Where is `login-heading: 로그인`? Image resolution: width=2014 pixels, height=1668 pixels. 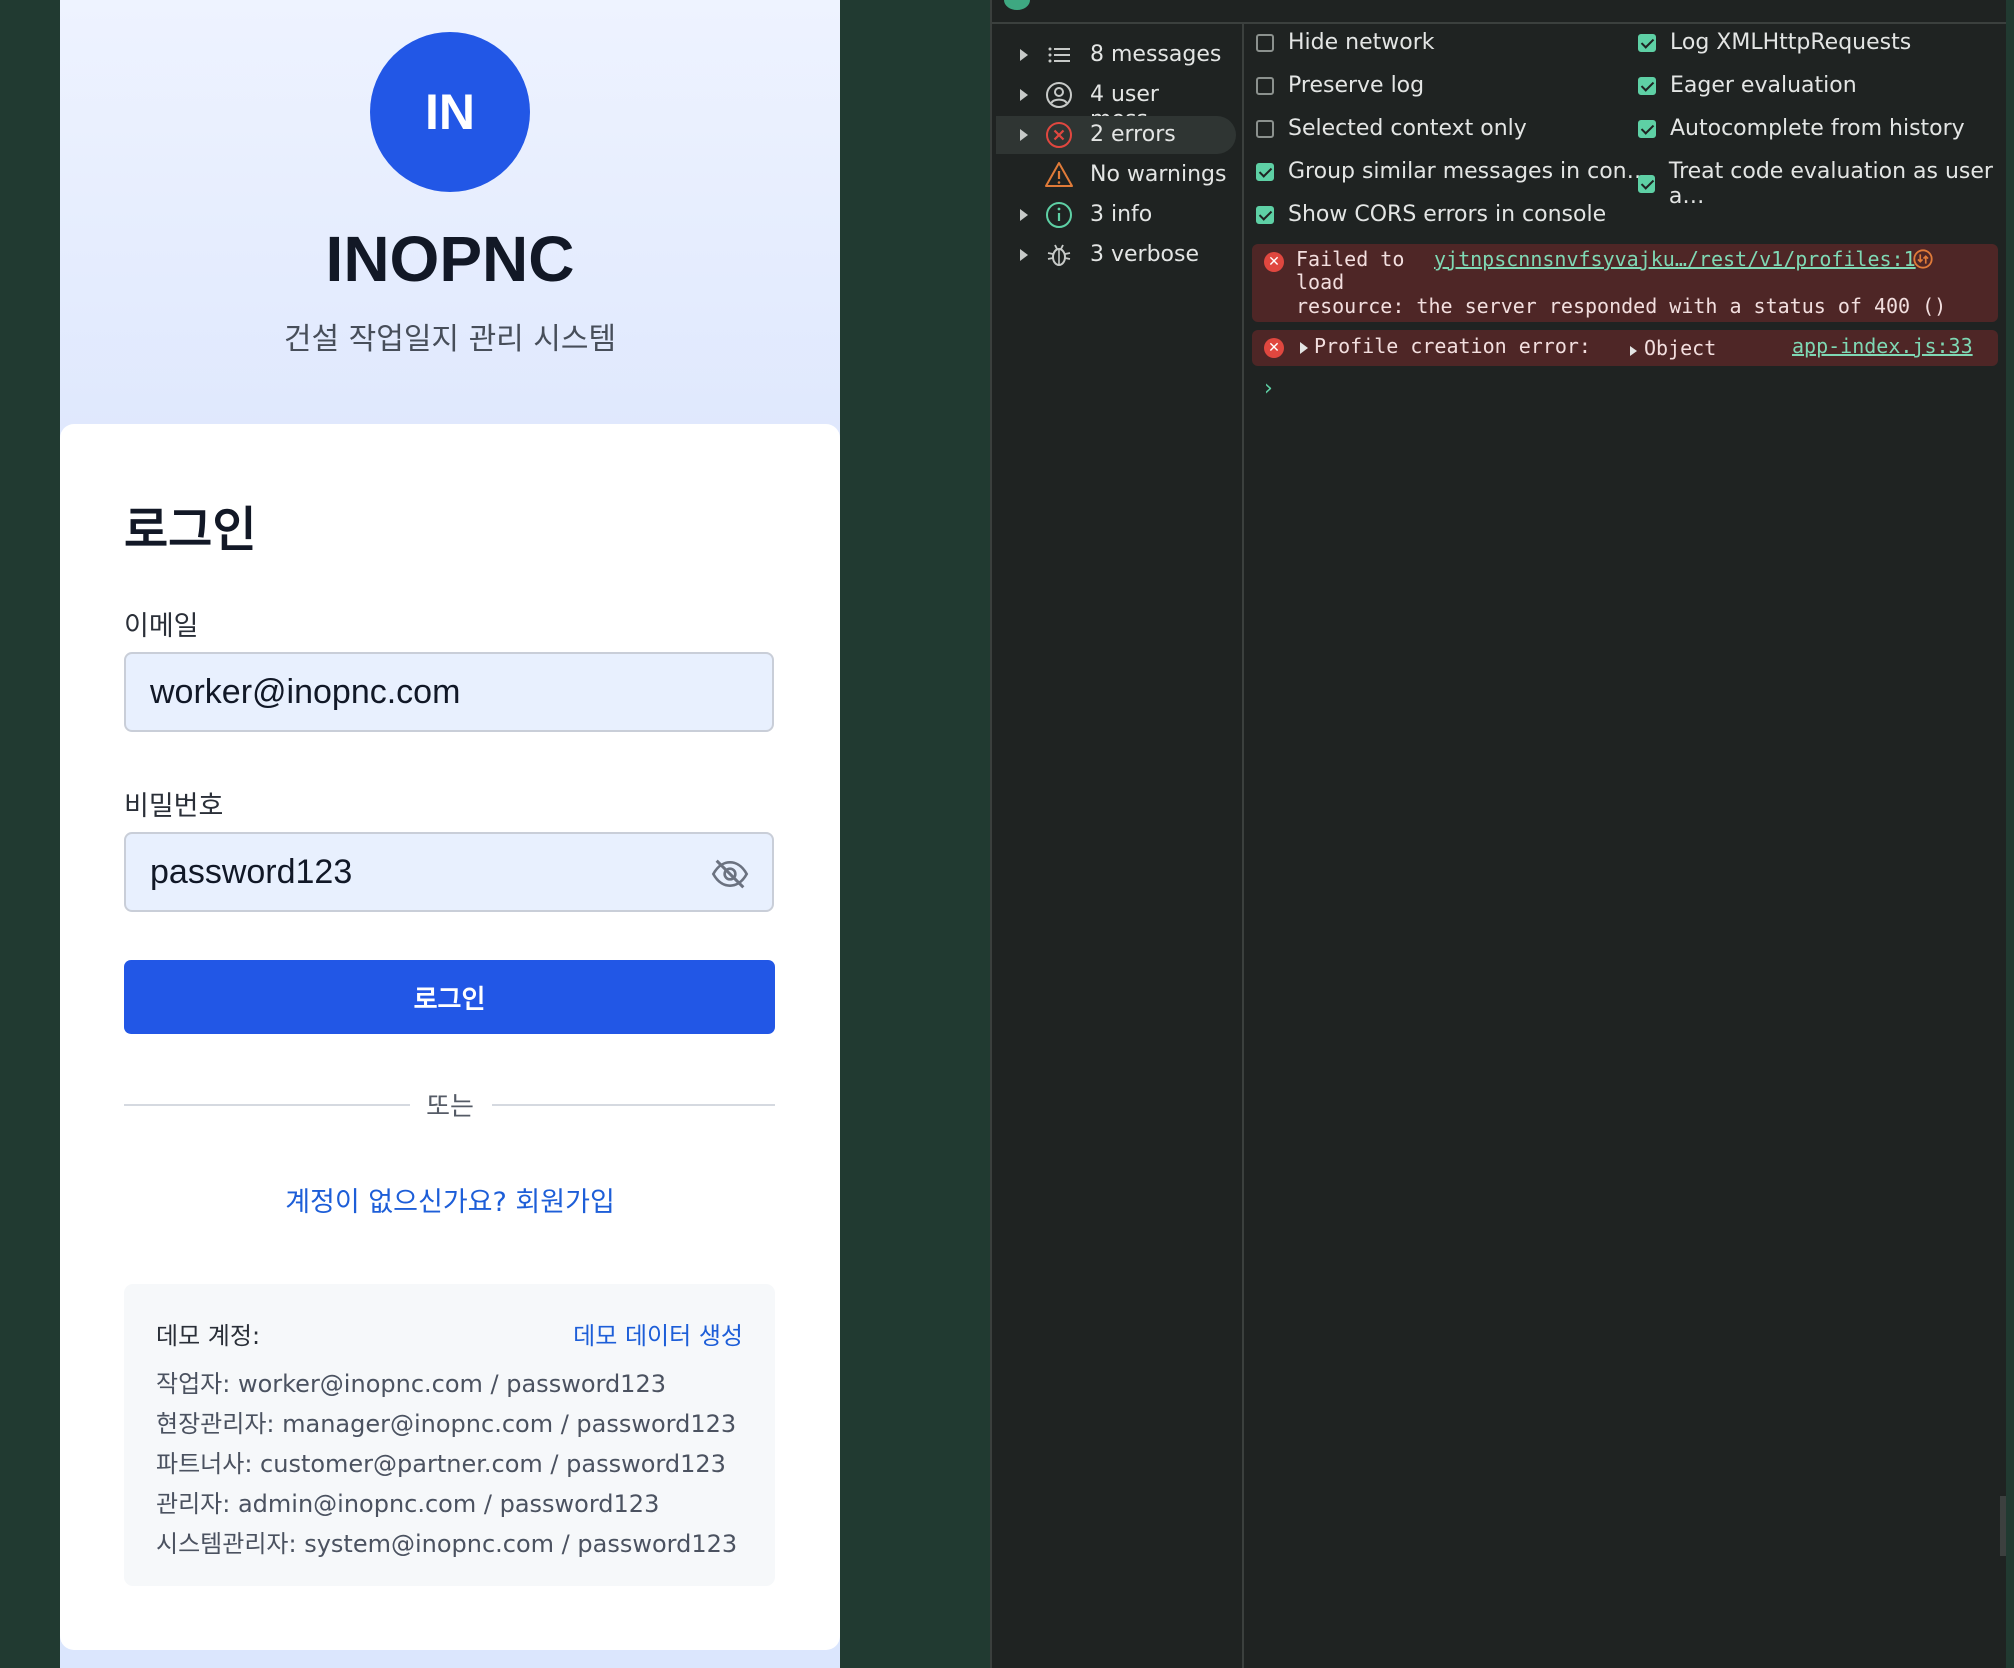
login-heading: 로그인 is located at coordinates (190, 530).